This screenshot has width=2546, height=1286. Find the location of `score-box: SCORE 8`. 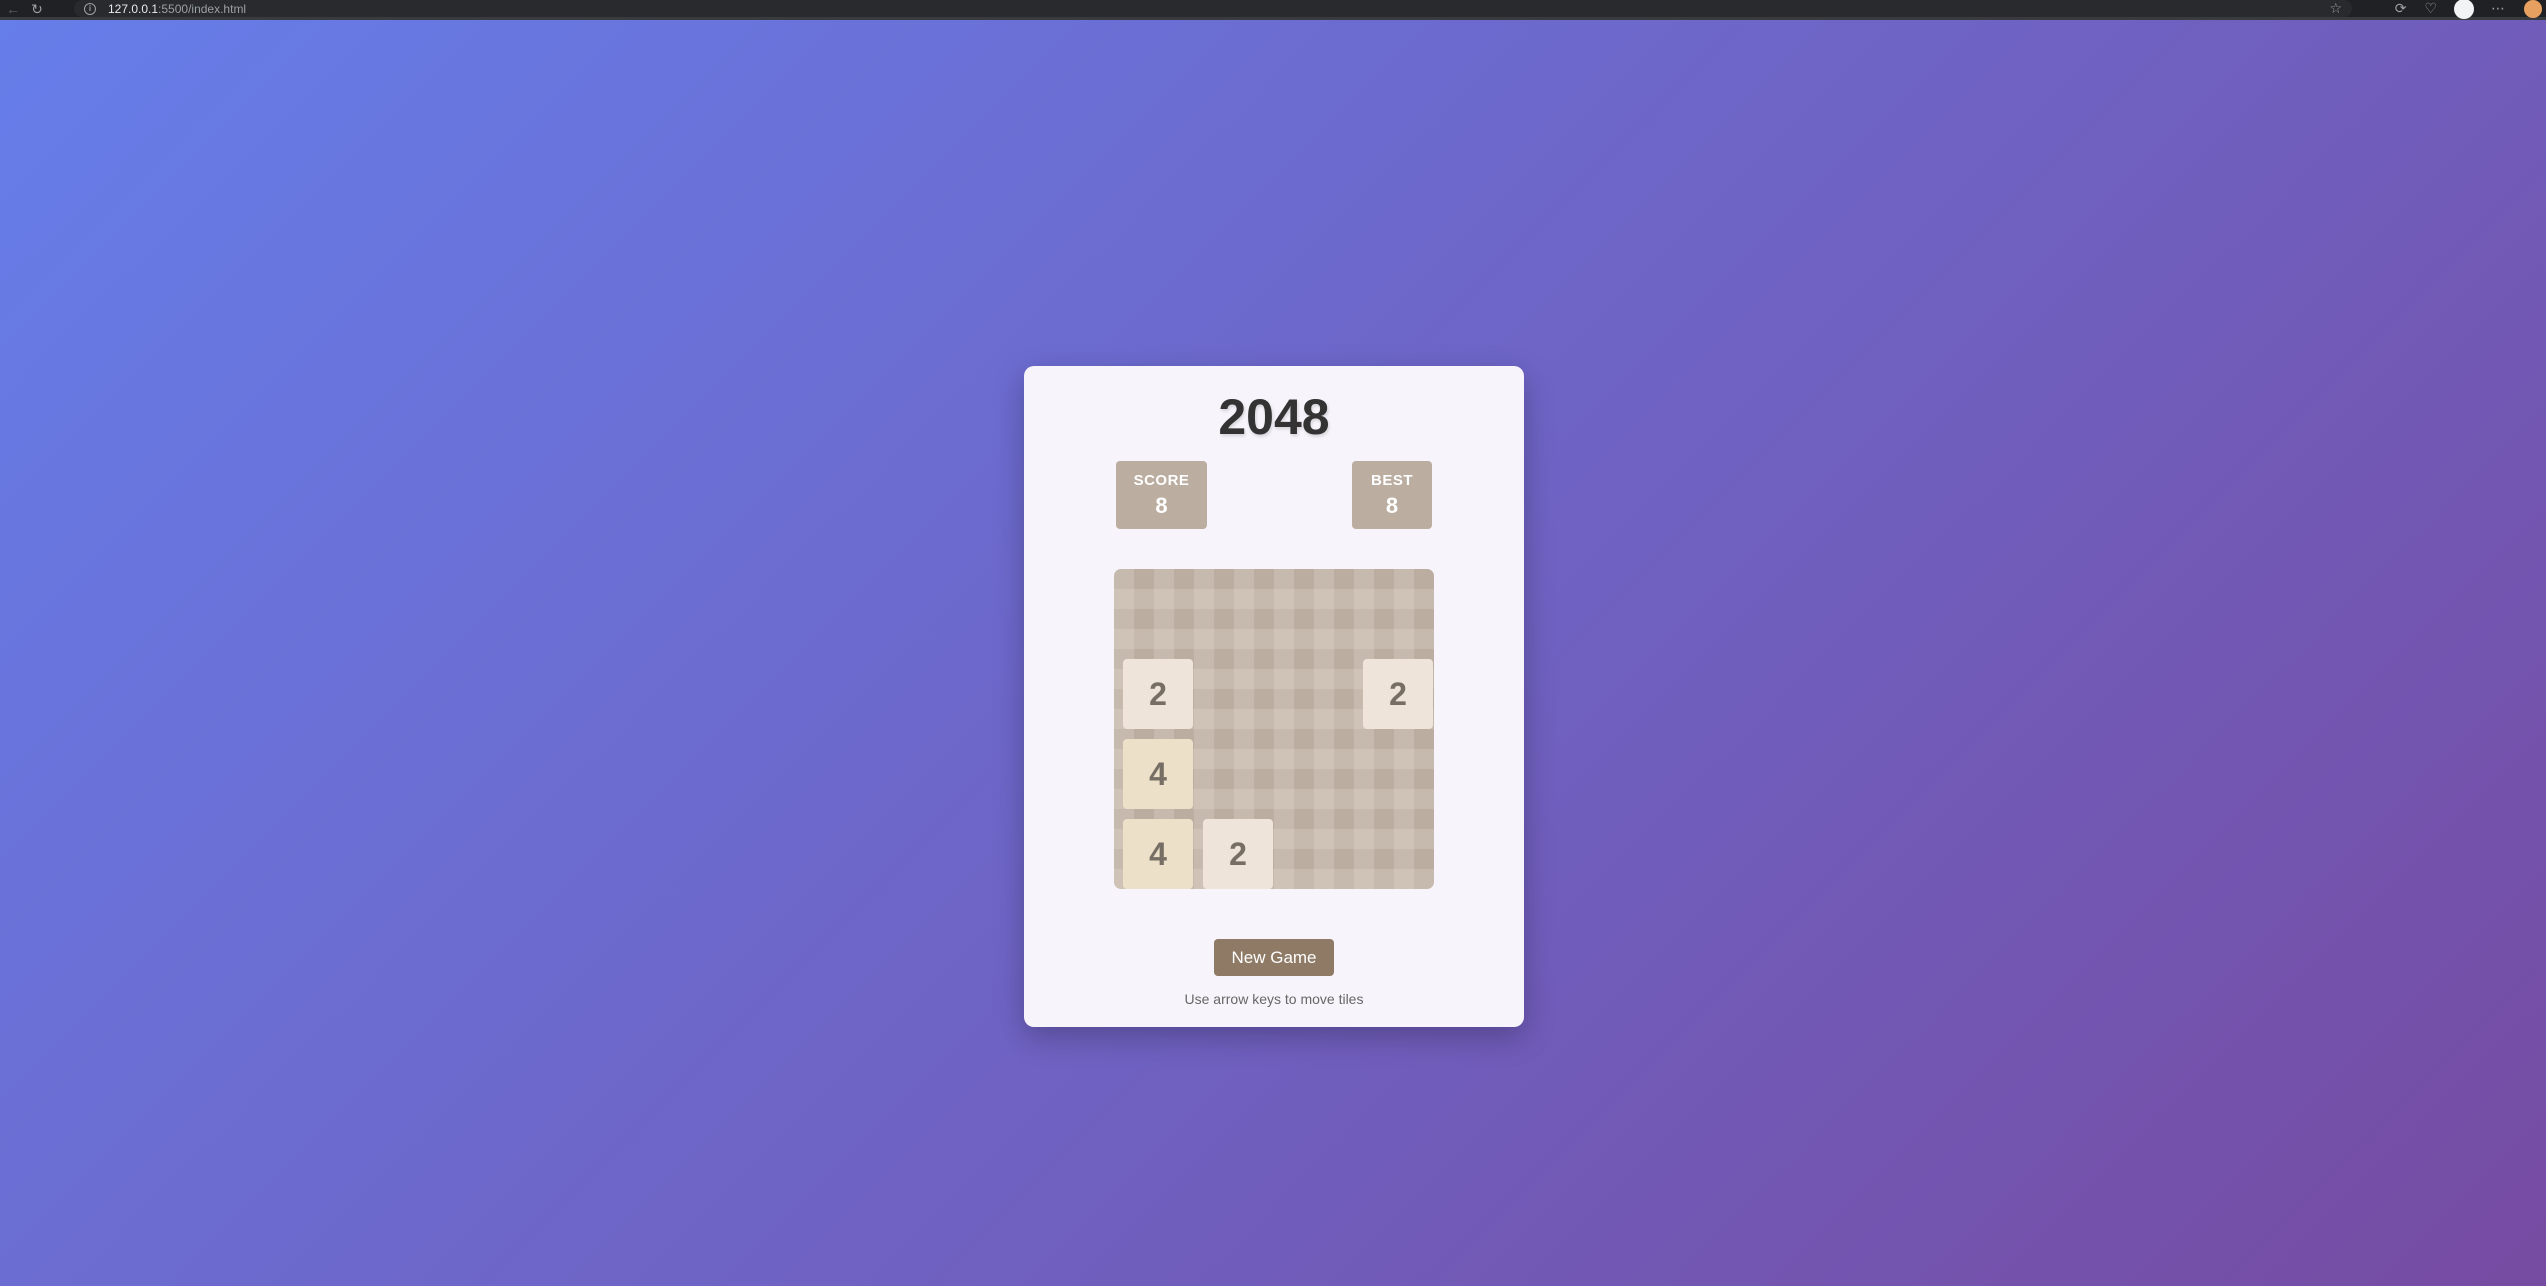

score-box: SCORE 8 is located at coordinates (1161, 495).